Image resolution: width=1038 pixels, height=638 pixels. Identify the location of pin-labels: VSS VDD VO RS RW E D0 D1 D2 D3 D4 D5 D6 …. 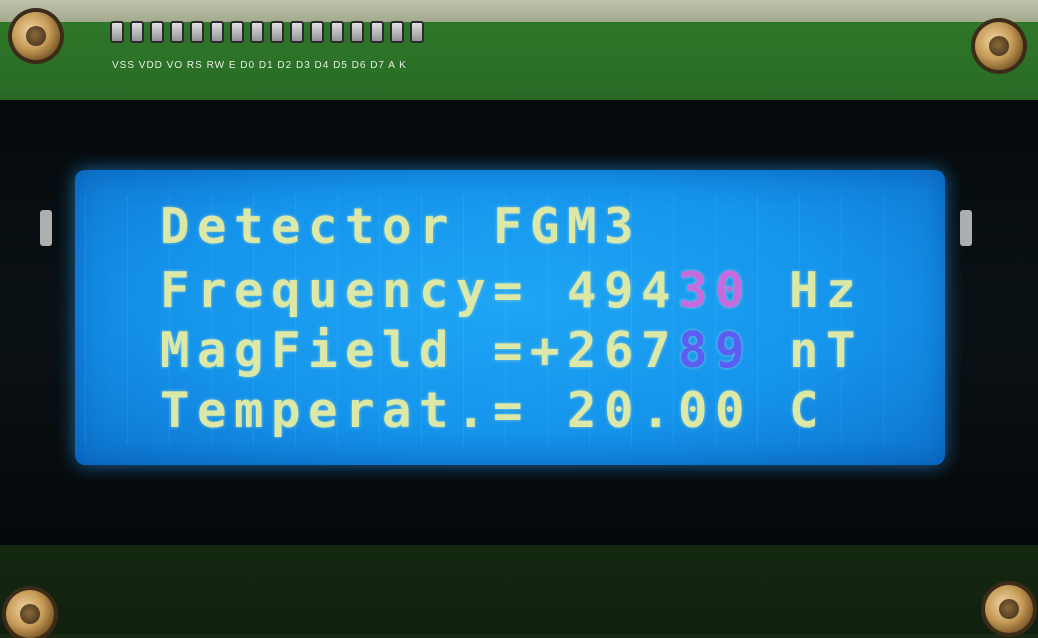
(259, 65).